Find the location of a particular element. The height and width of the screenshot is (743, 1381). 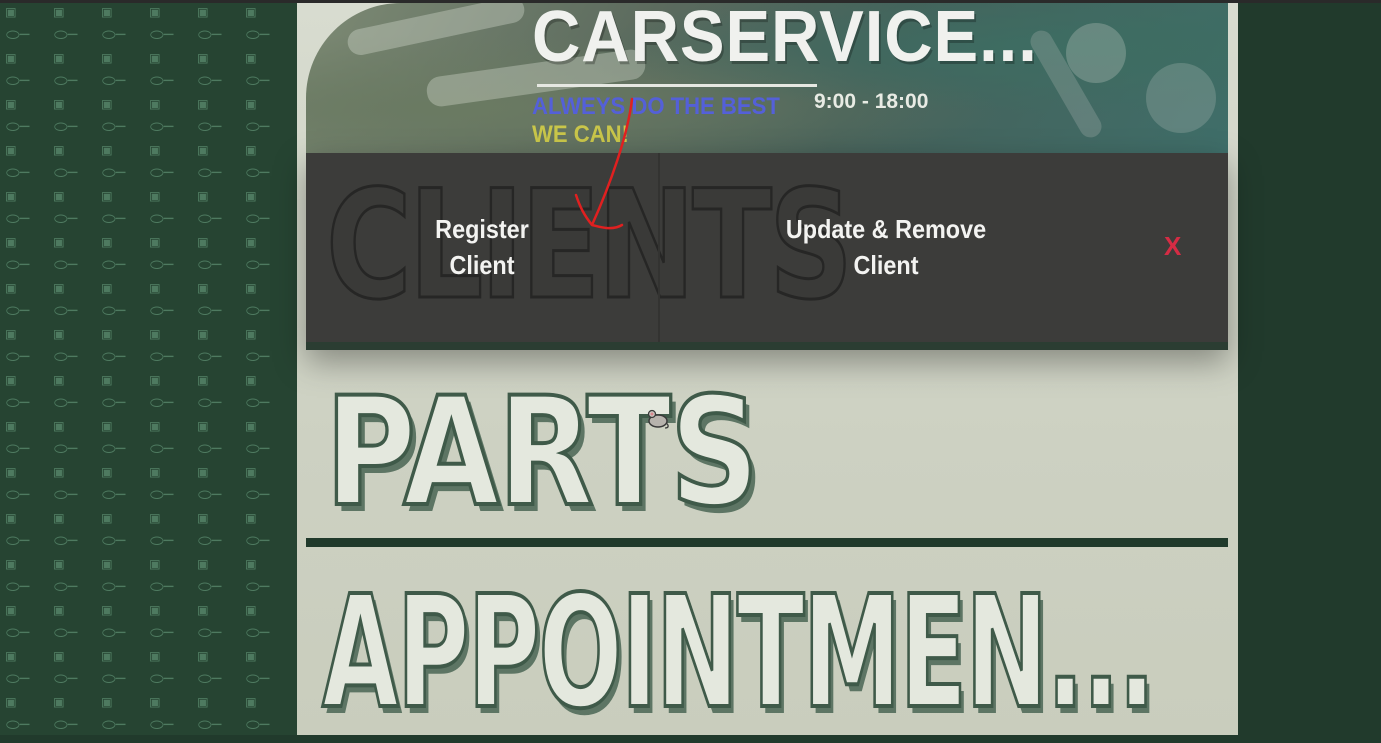

update-remove-client-button: Update & Remove Client is located at coordinates (886, 247).